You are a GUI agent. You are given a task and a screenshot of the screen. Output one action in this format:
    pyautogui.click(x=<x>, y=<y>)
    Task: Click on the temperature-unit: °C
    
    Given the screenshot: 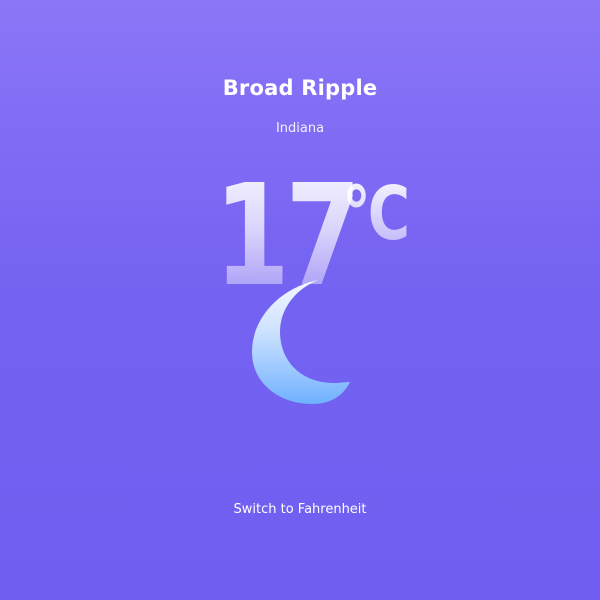 What is the action you would take?
    pyautogui.click(x=376, y=214)
    